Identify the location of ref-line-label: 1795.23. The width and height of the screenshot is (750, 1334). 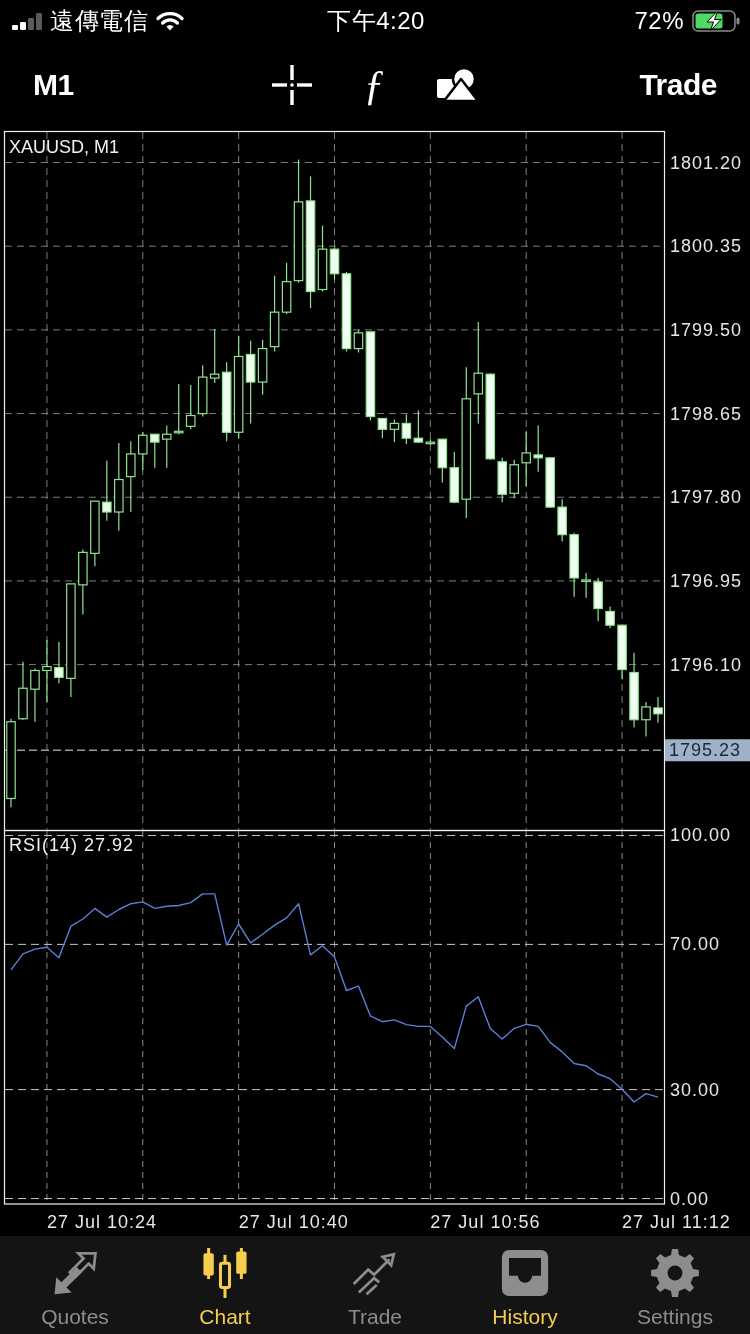
(705, 750).